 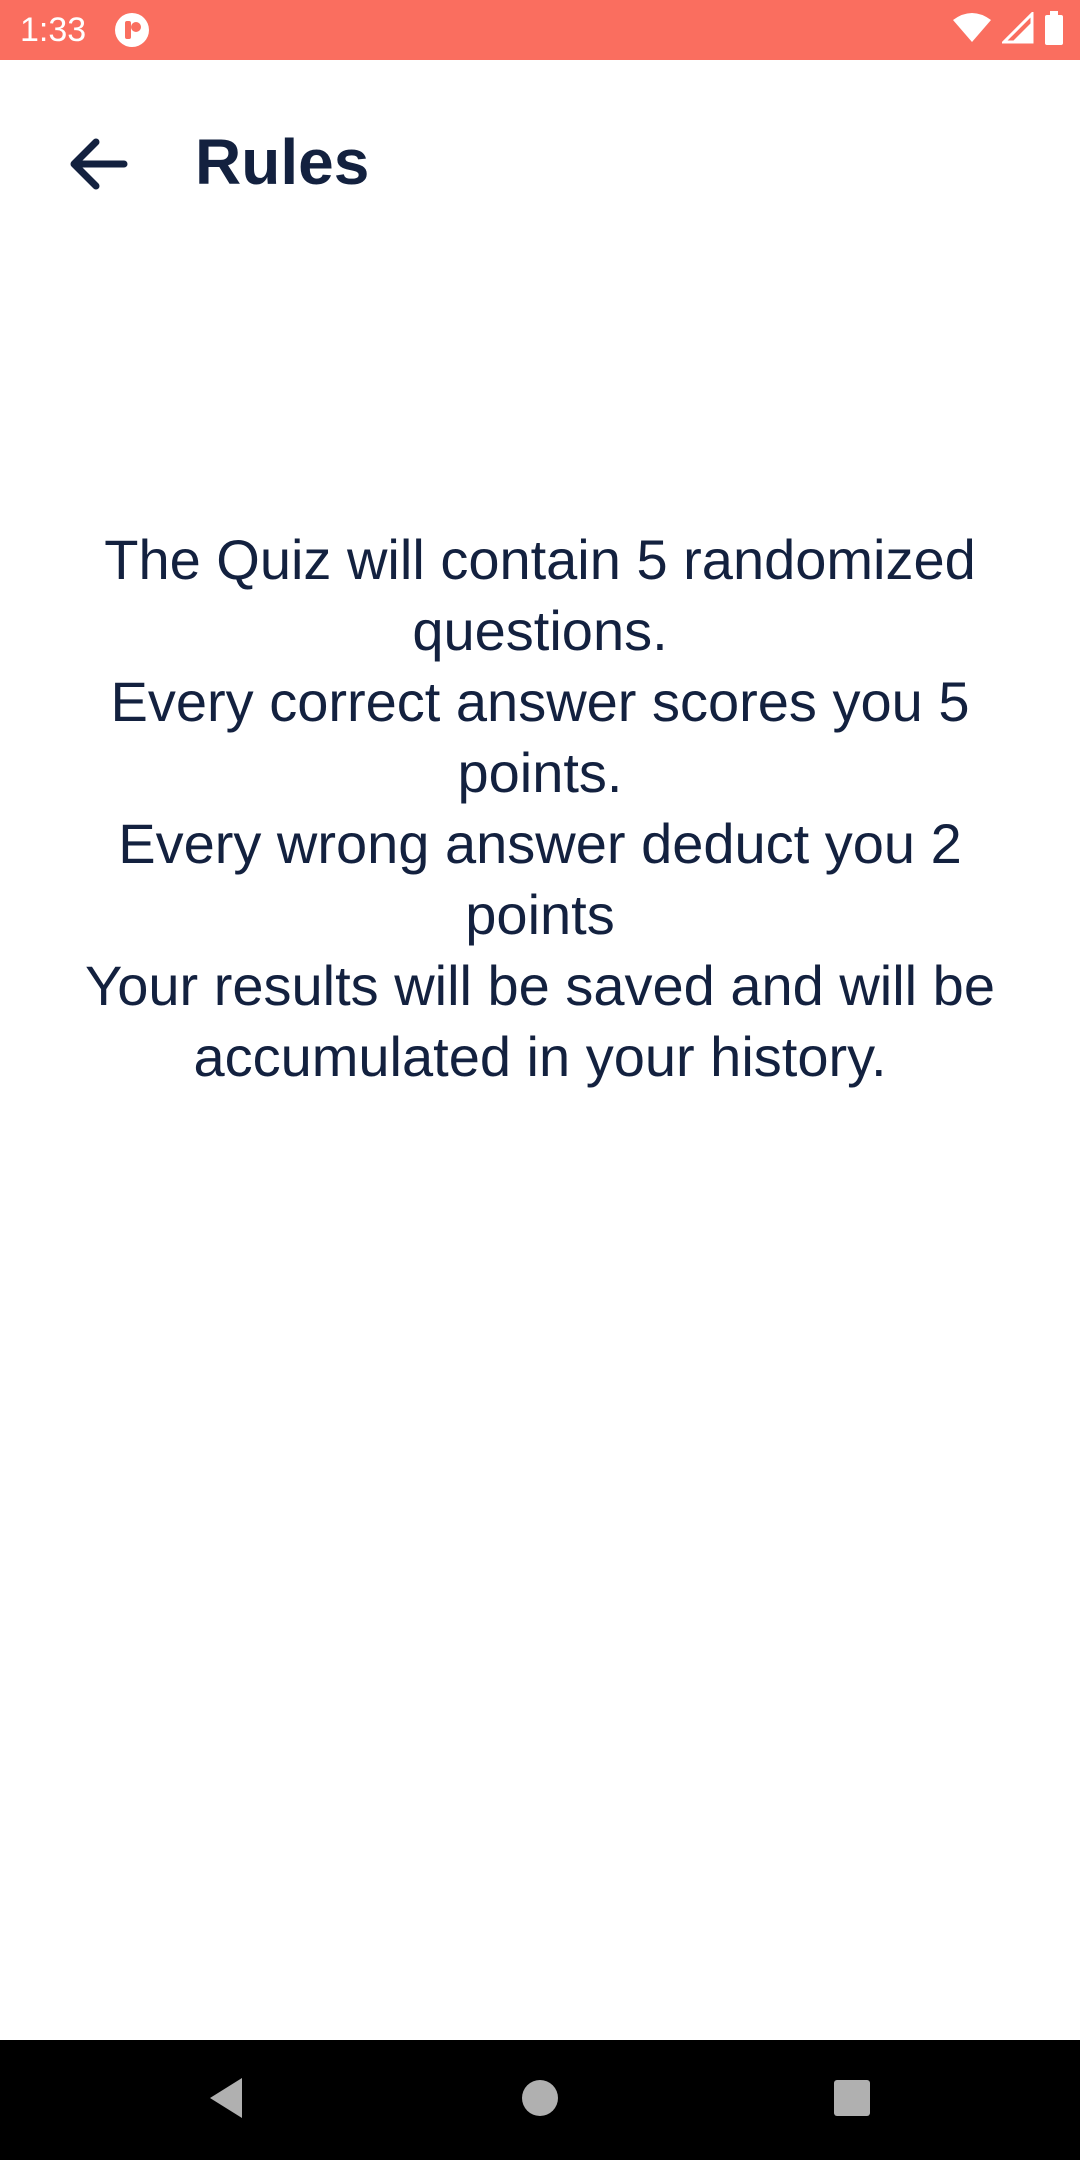 I want to click on back-button, so click(x=98, y=166).